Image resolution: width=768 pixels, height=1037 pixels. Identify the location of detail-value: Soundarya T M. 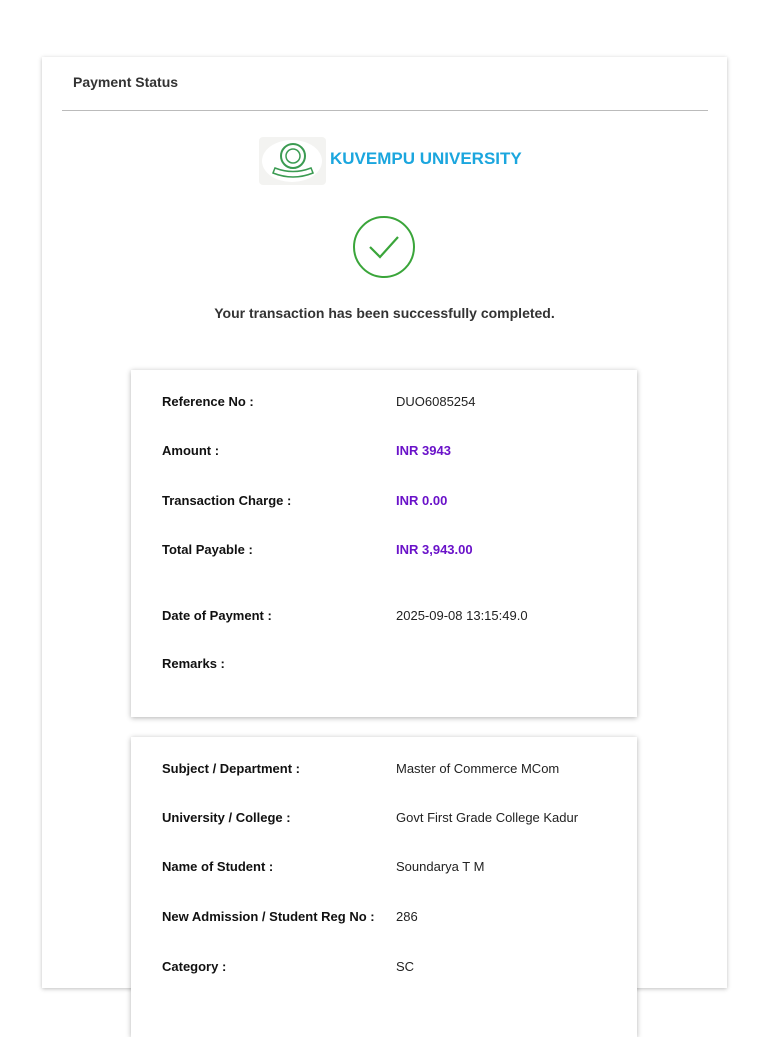
(440, 866).